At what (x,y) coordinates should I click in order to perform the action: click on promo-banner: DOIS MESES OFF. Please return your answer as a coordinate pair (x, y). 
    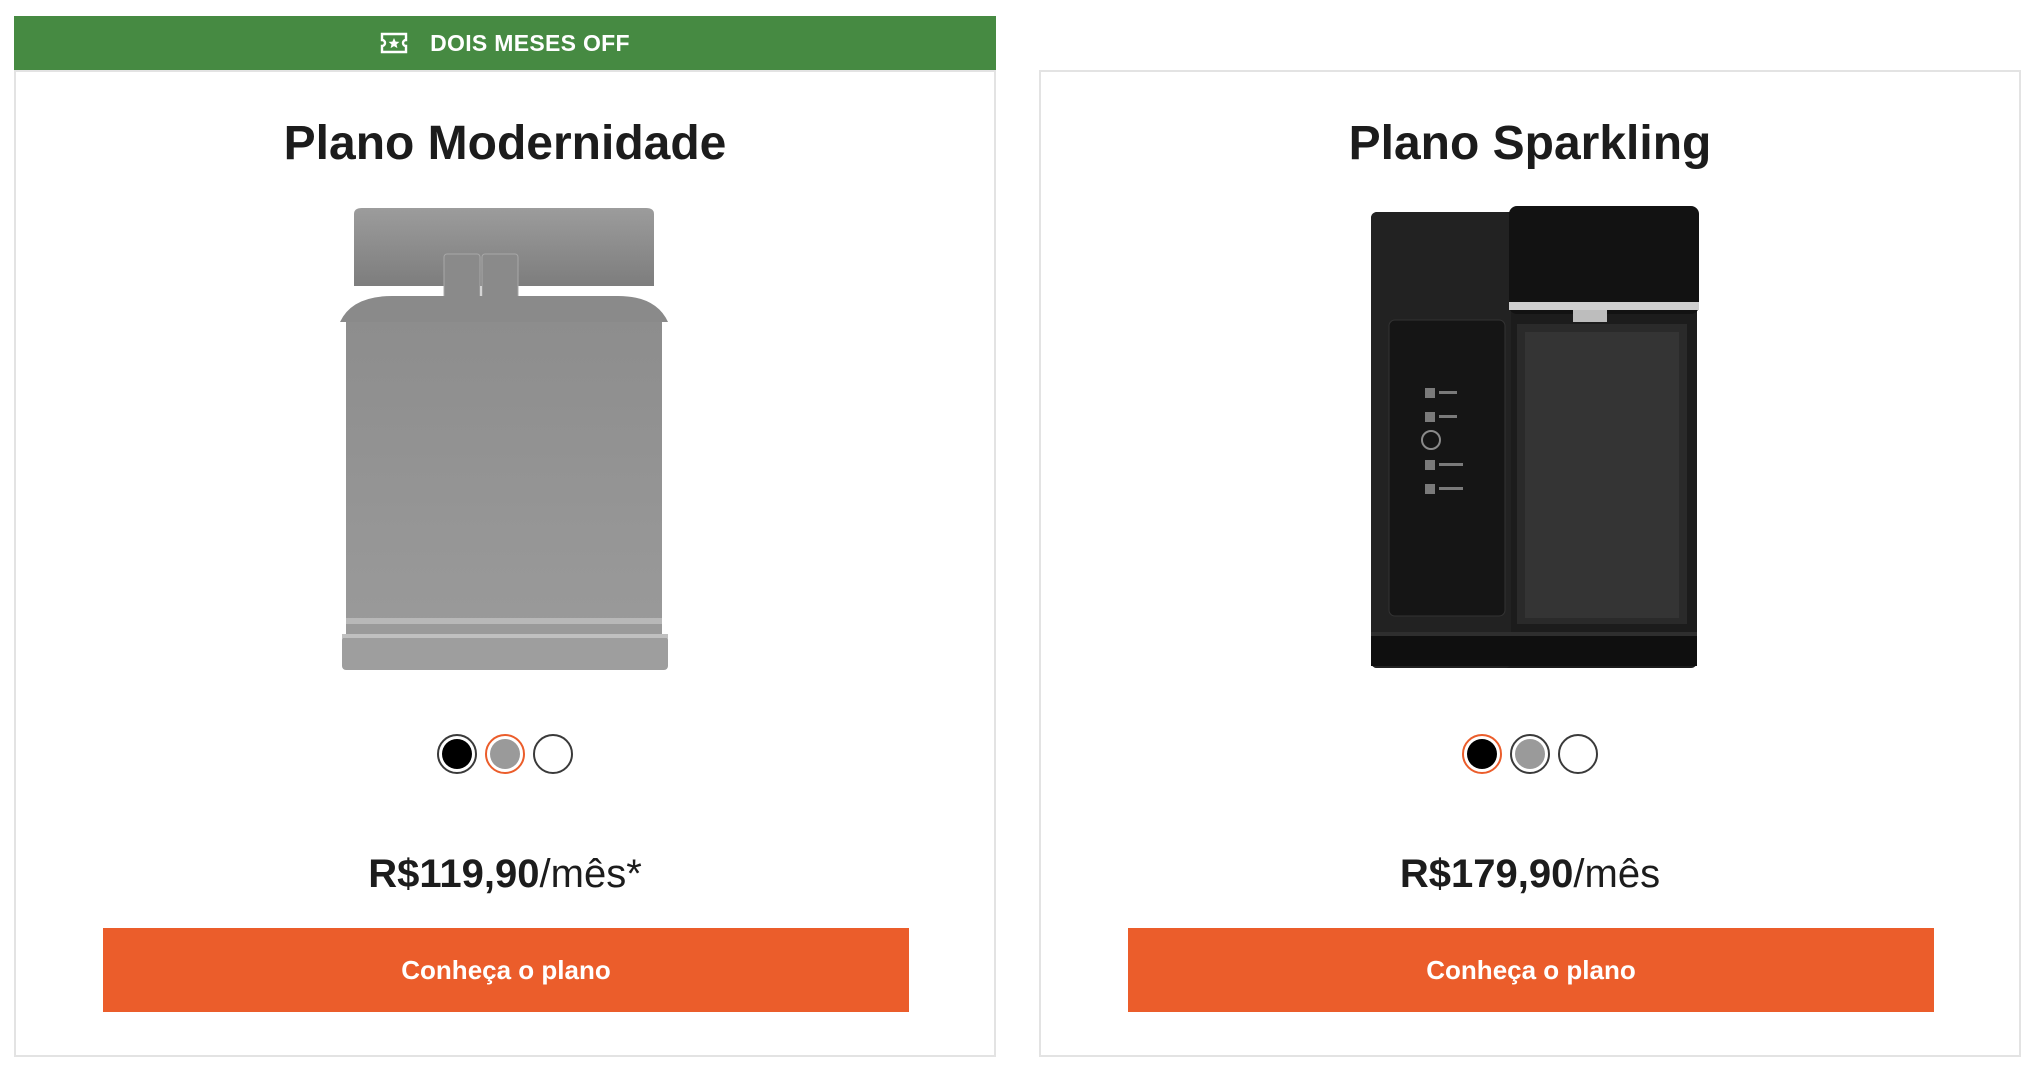
    Looking at the image, I should click on (505, 43).